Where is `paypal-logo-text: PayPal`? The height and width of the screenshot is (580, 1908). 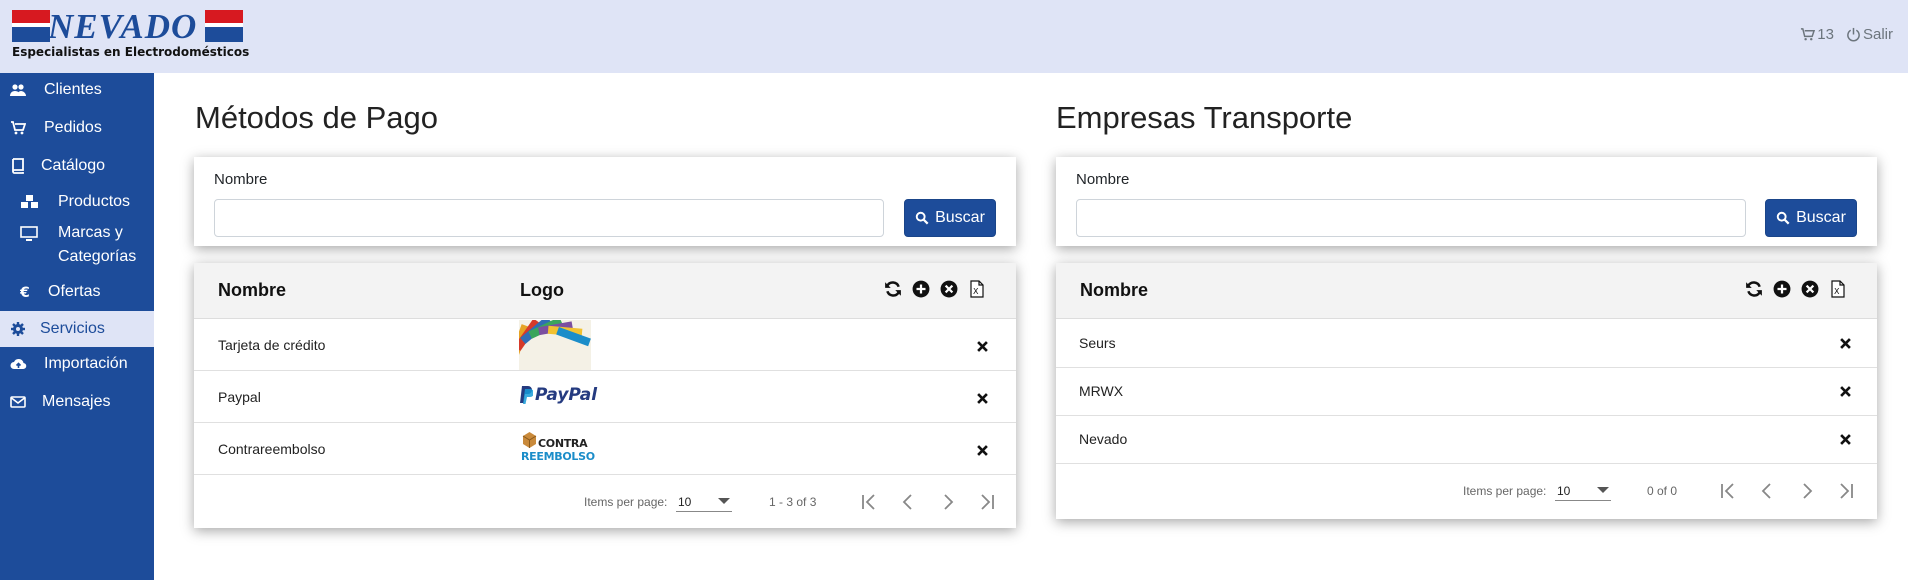 paypal-logo-text: PayPal is located at coordinates (566, 395).